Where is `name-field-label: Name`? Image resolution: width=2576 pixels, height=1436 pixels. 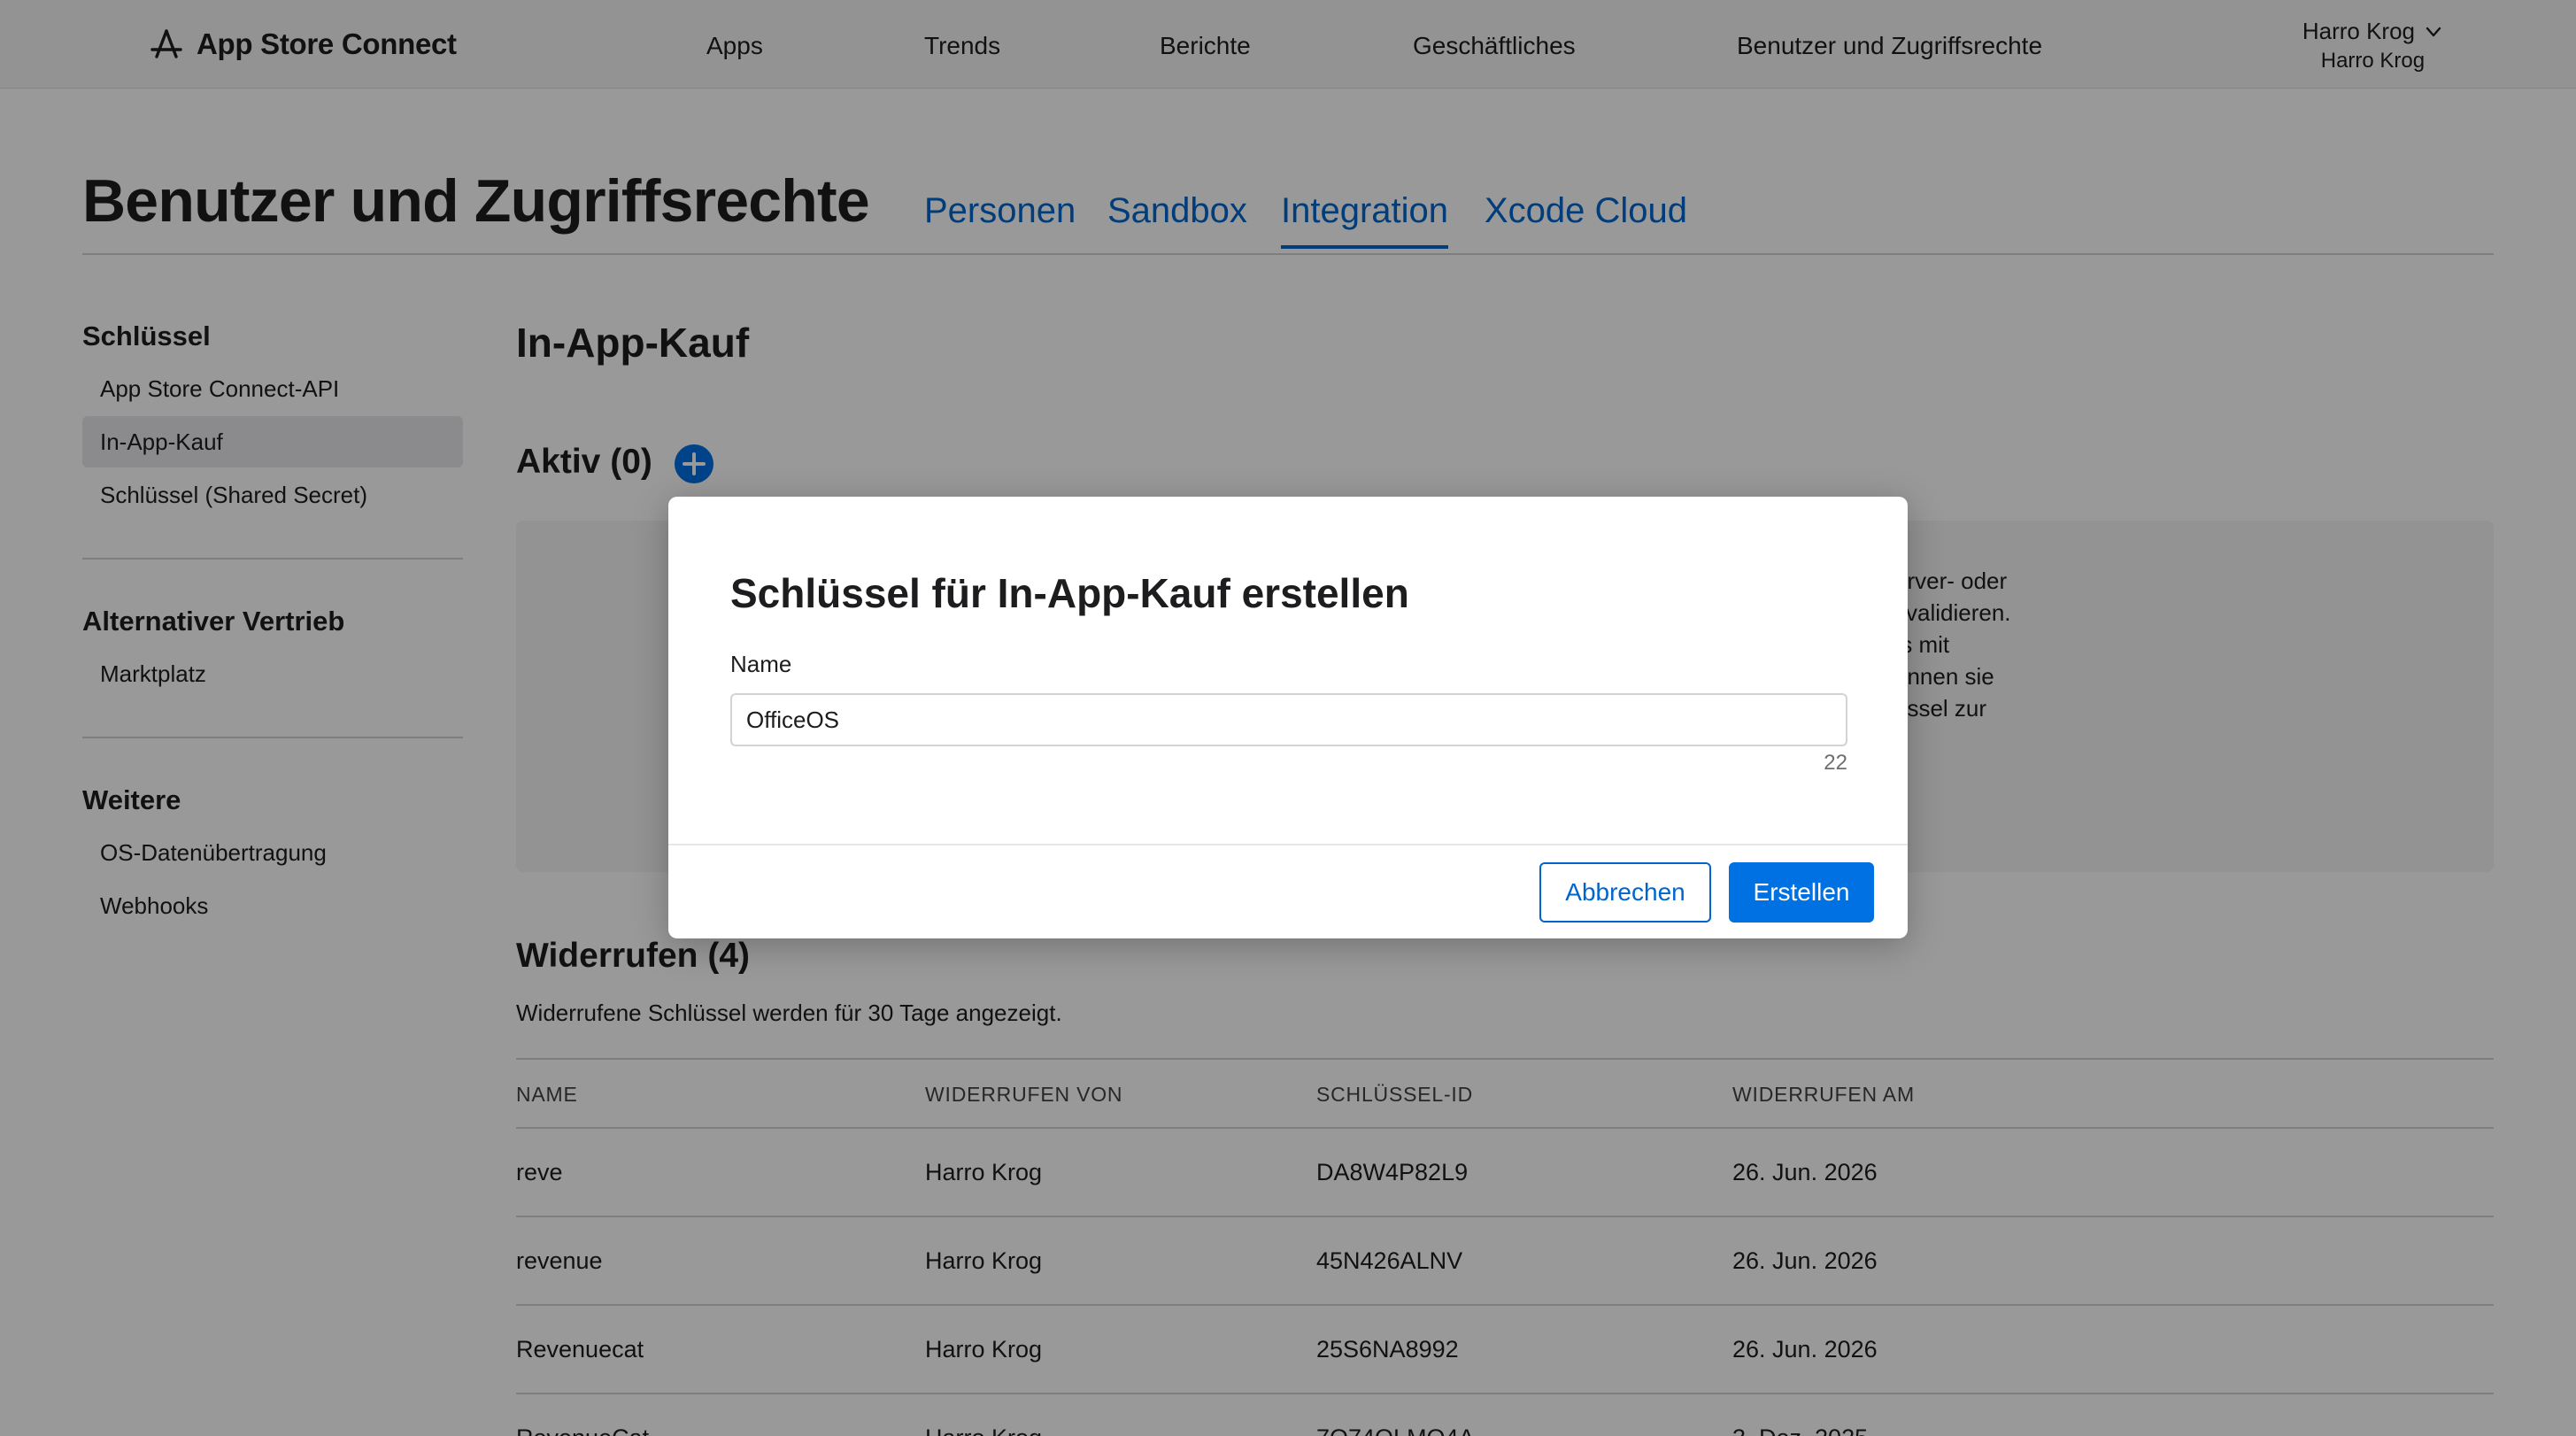
name-field-label: Name is located at coordinates (761, 664).